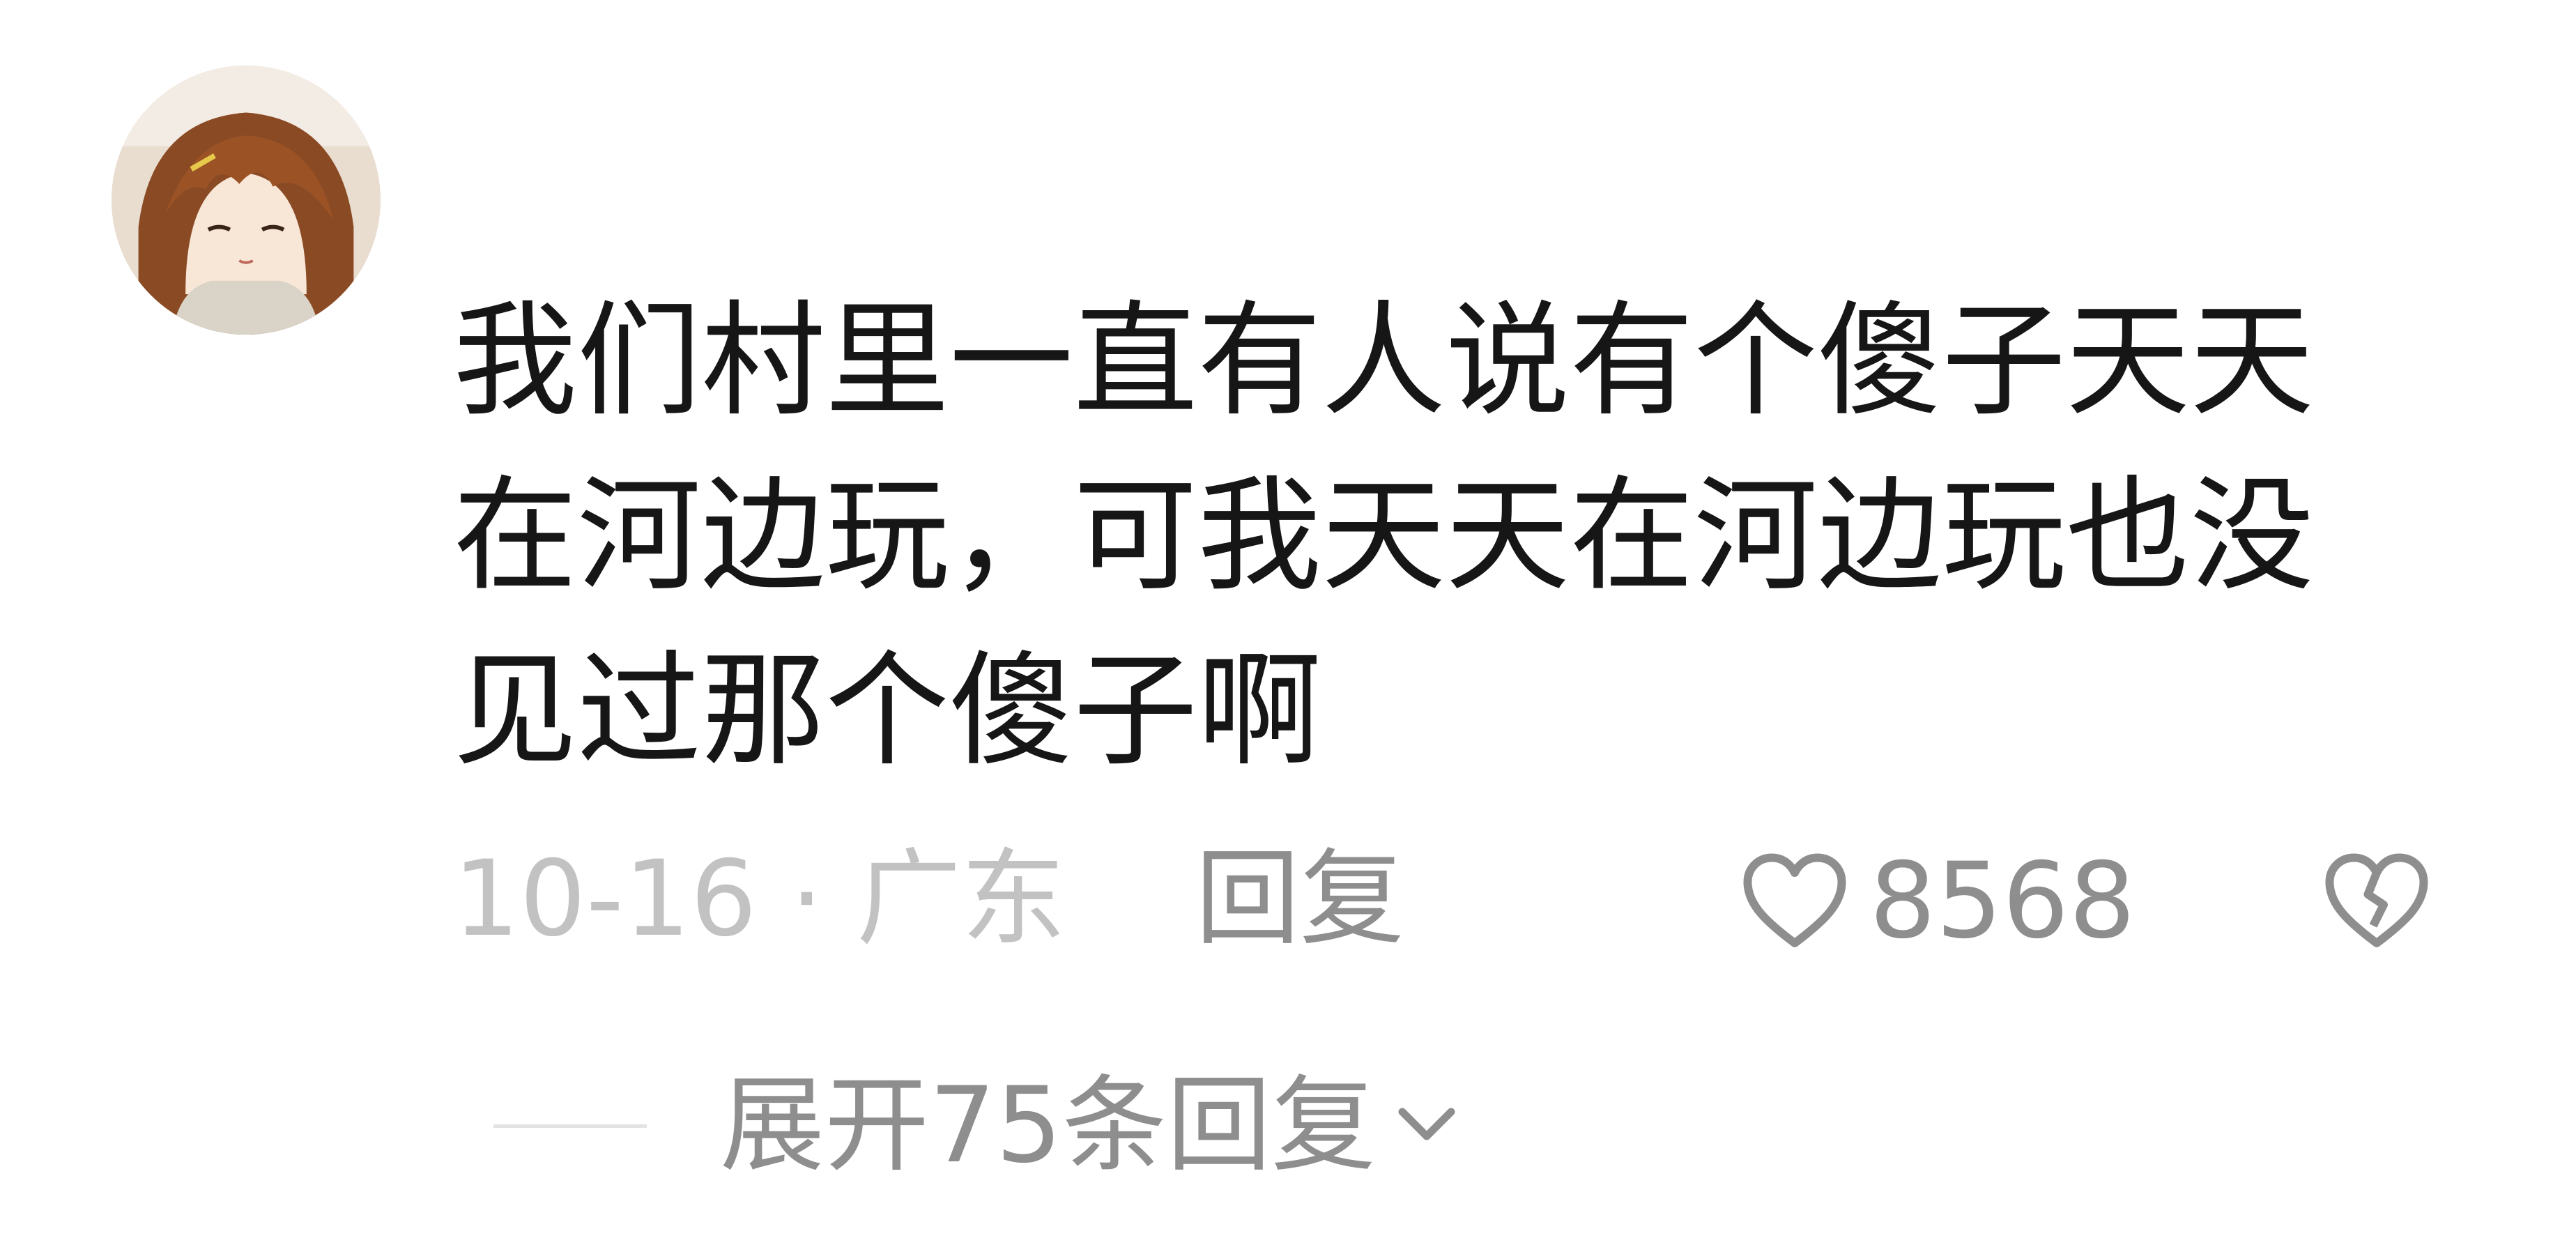 This screenshot has height=1238, width=2576. I want to click on dislike-button, so click(2376, 902).